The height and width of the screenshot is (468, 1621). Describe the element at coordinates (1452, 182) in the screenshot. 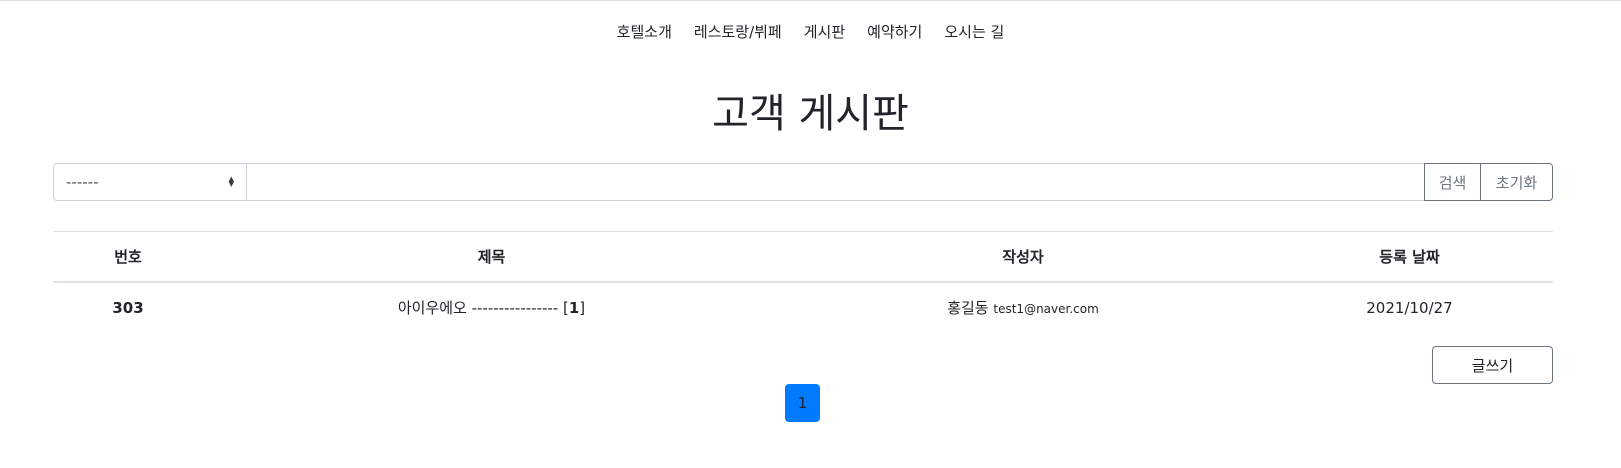

I see `search-button: 검색` at that location.